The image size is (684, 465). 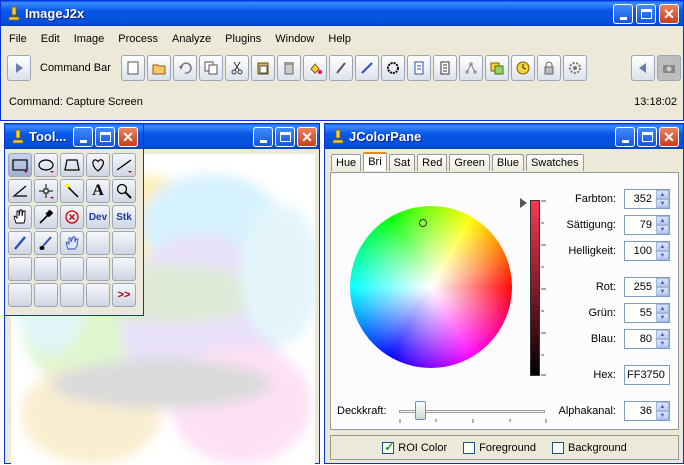 I want to click on select-all-button, so click(x=393, y=68).